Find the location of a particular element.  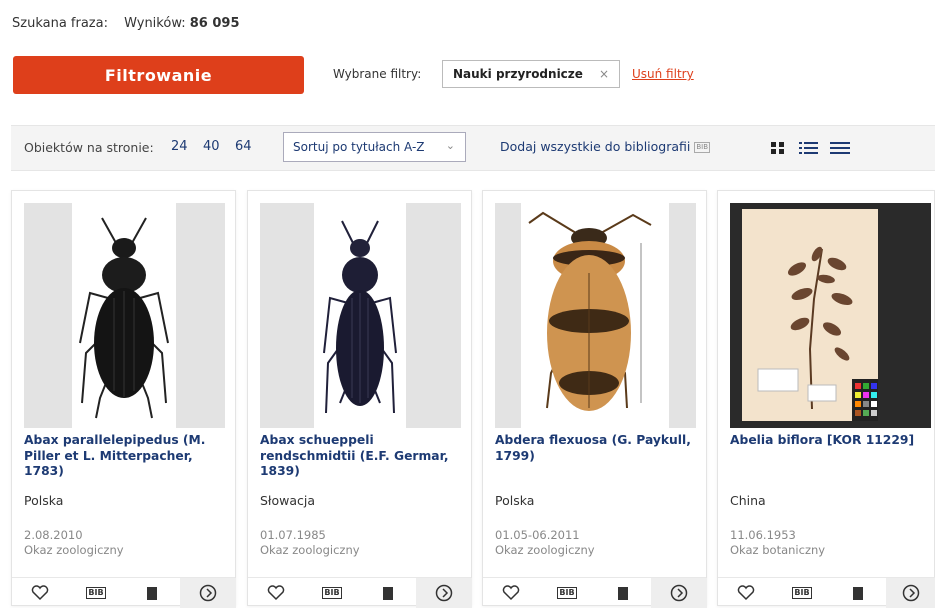

per-page-label: Obiektów na stronie: is located at coordinates (89, 147).